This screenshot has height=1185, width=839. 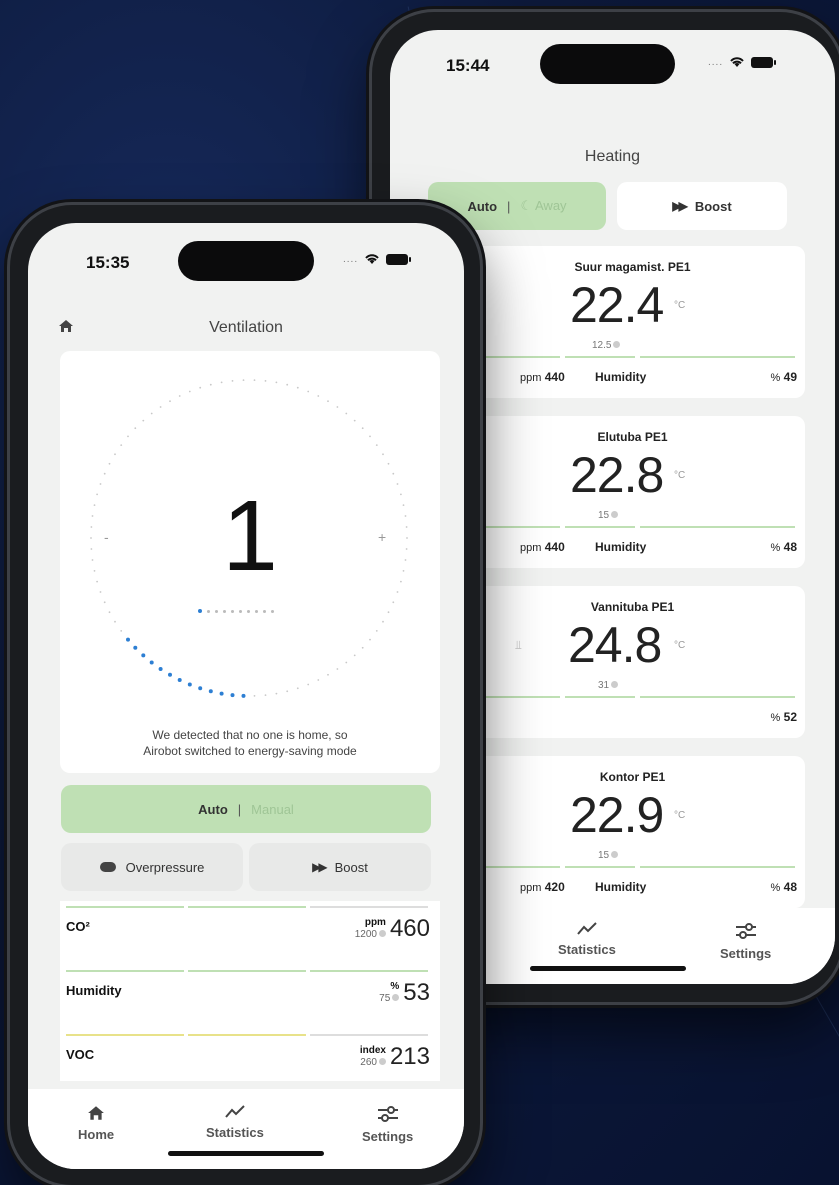 I want to click on metric-voc: VOC index 260 213, so click(x=250, y=1059).